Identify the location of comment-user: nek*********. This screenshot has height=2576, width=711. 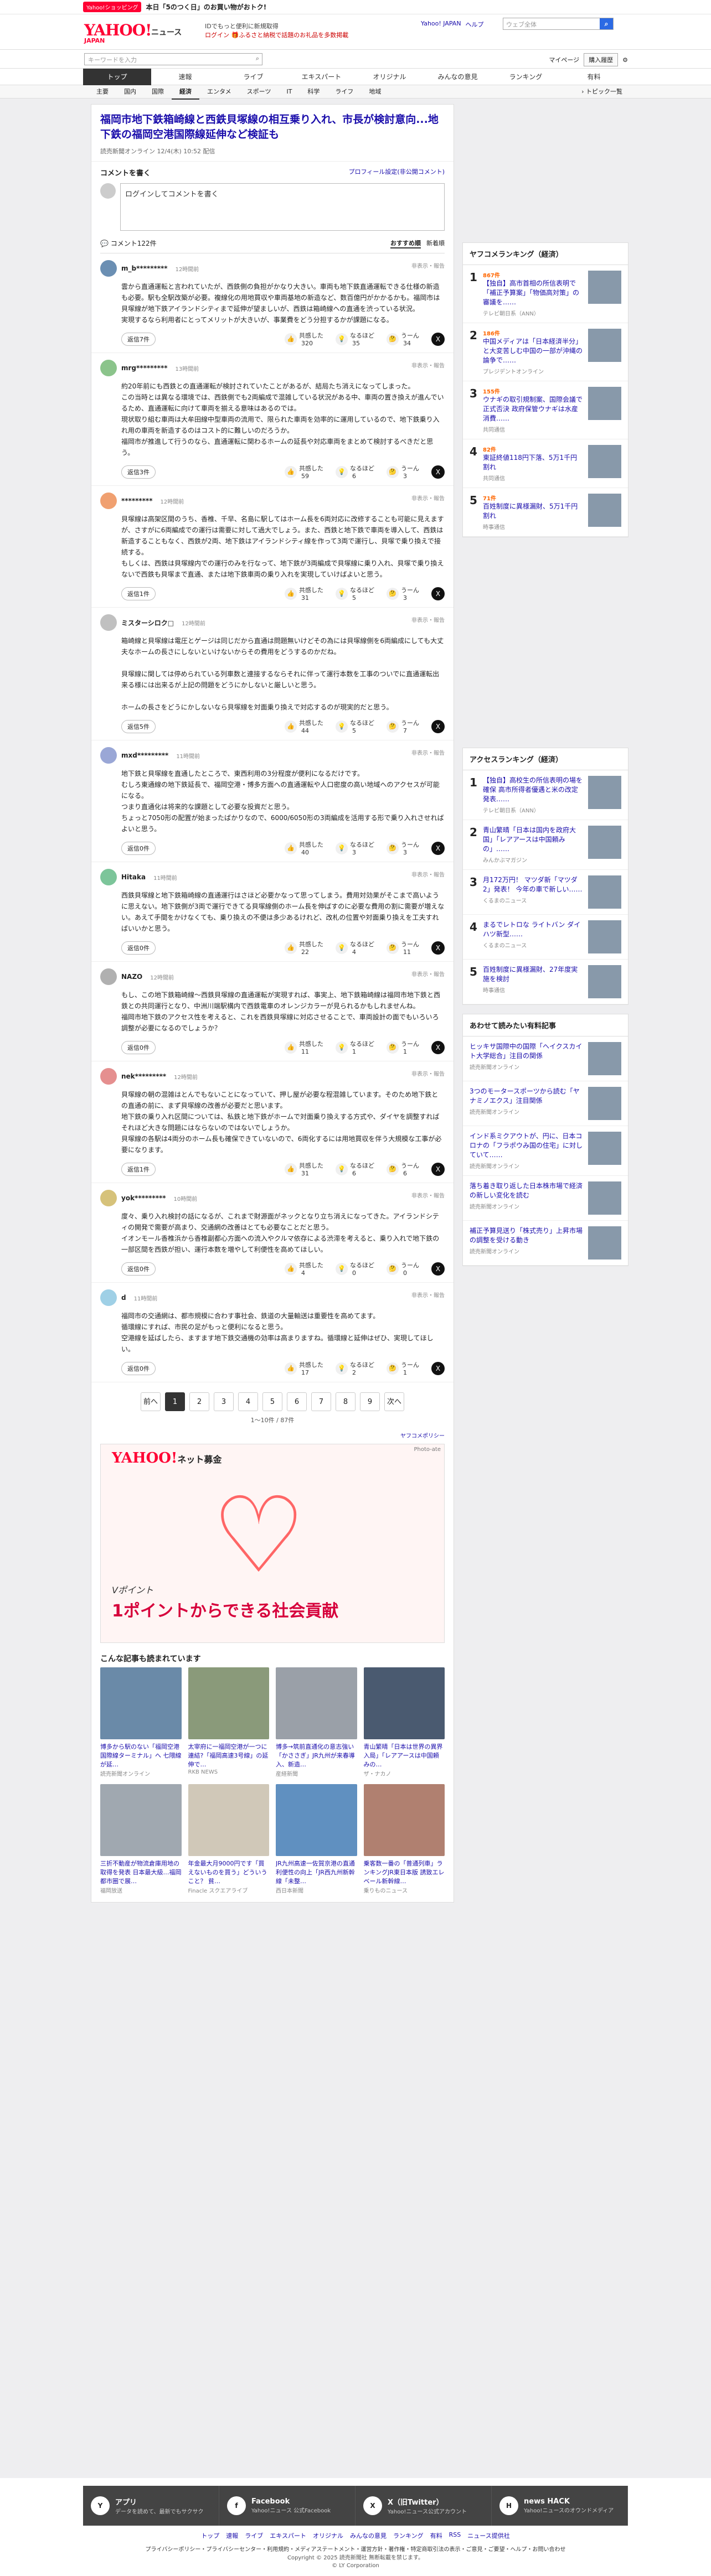
(143, 1076).